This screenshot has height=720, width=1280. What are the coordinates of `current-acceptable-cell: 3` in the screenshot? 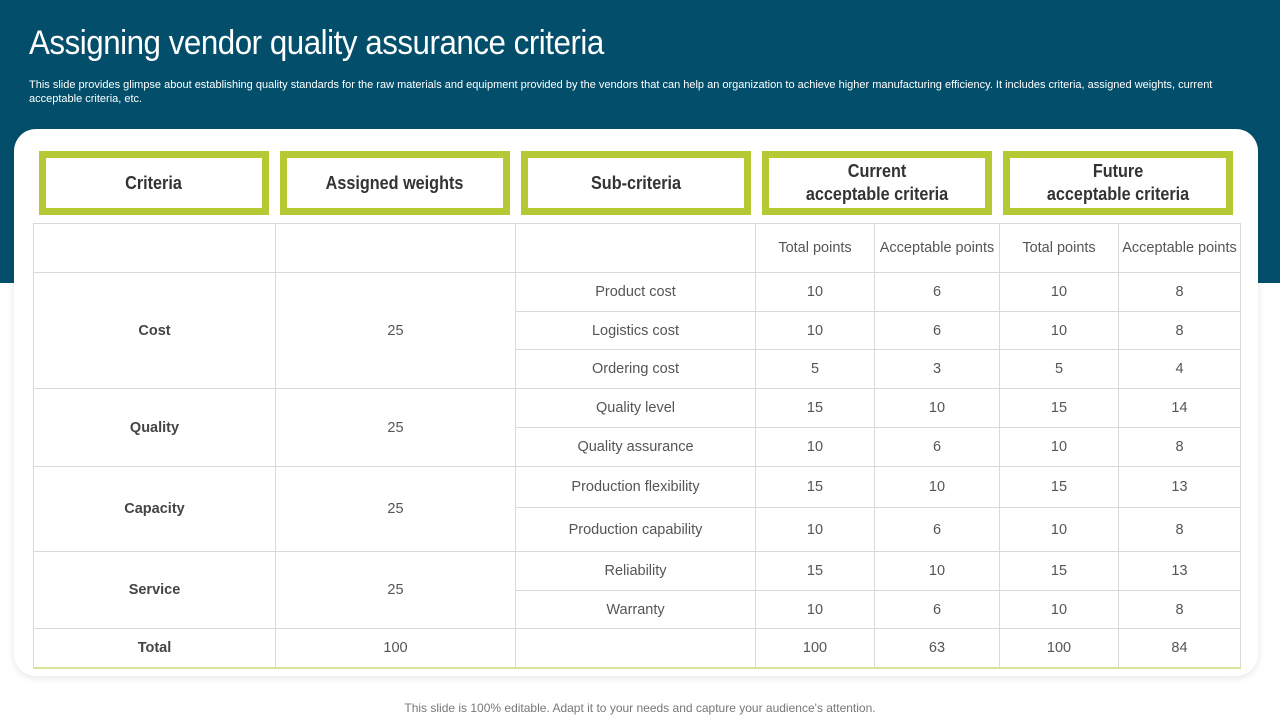 It's located at (937, 369).